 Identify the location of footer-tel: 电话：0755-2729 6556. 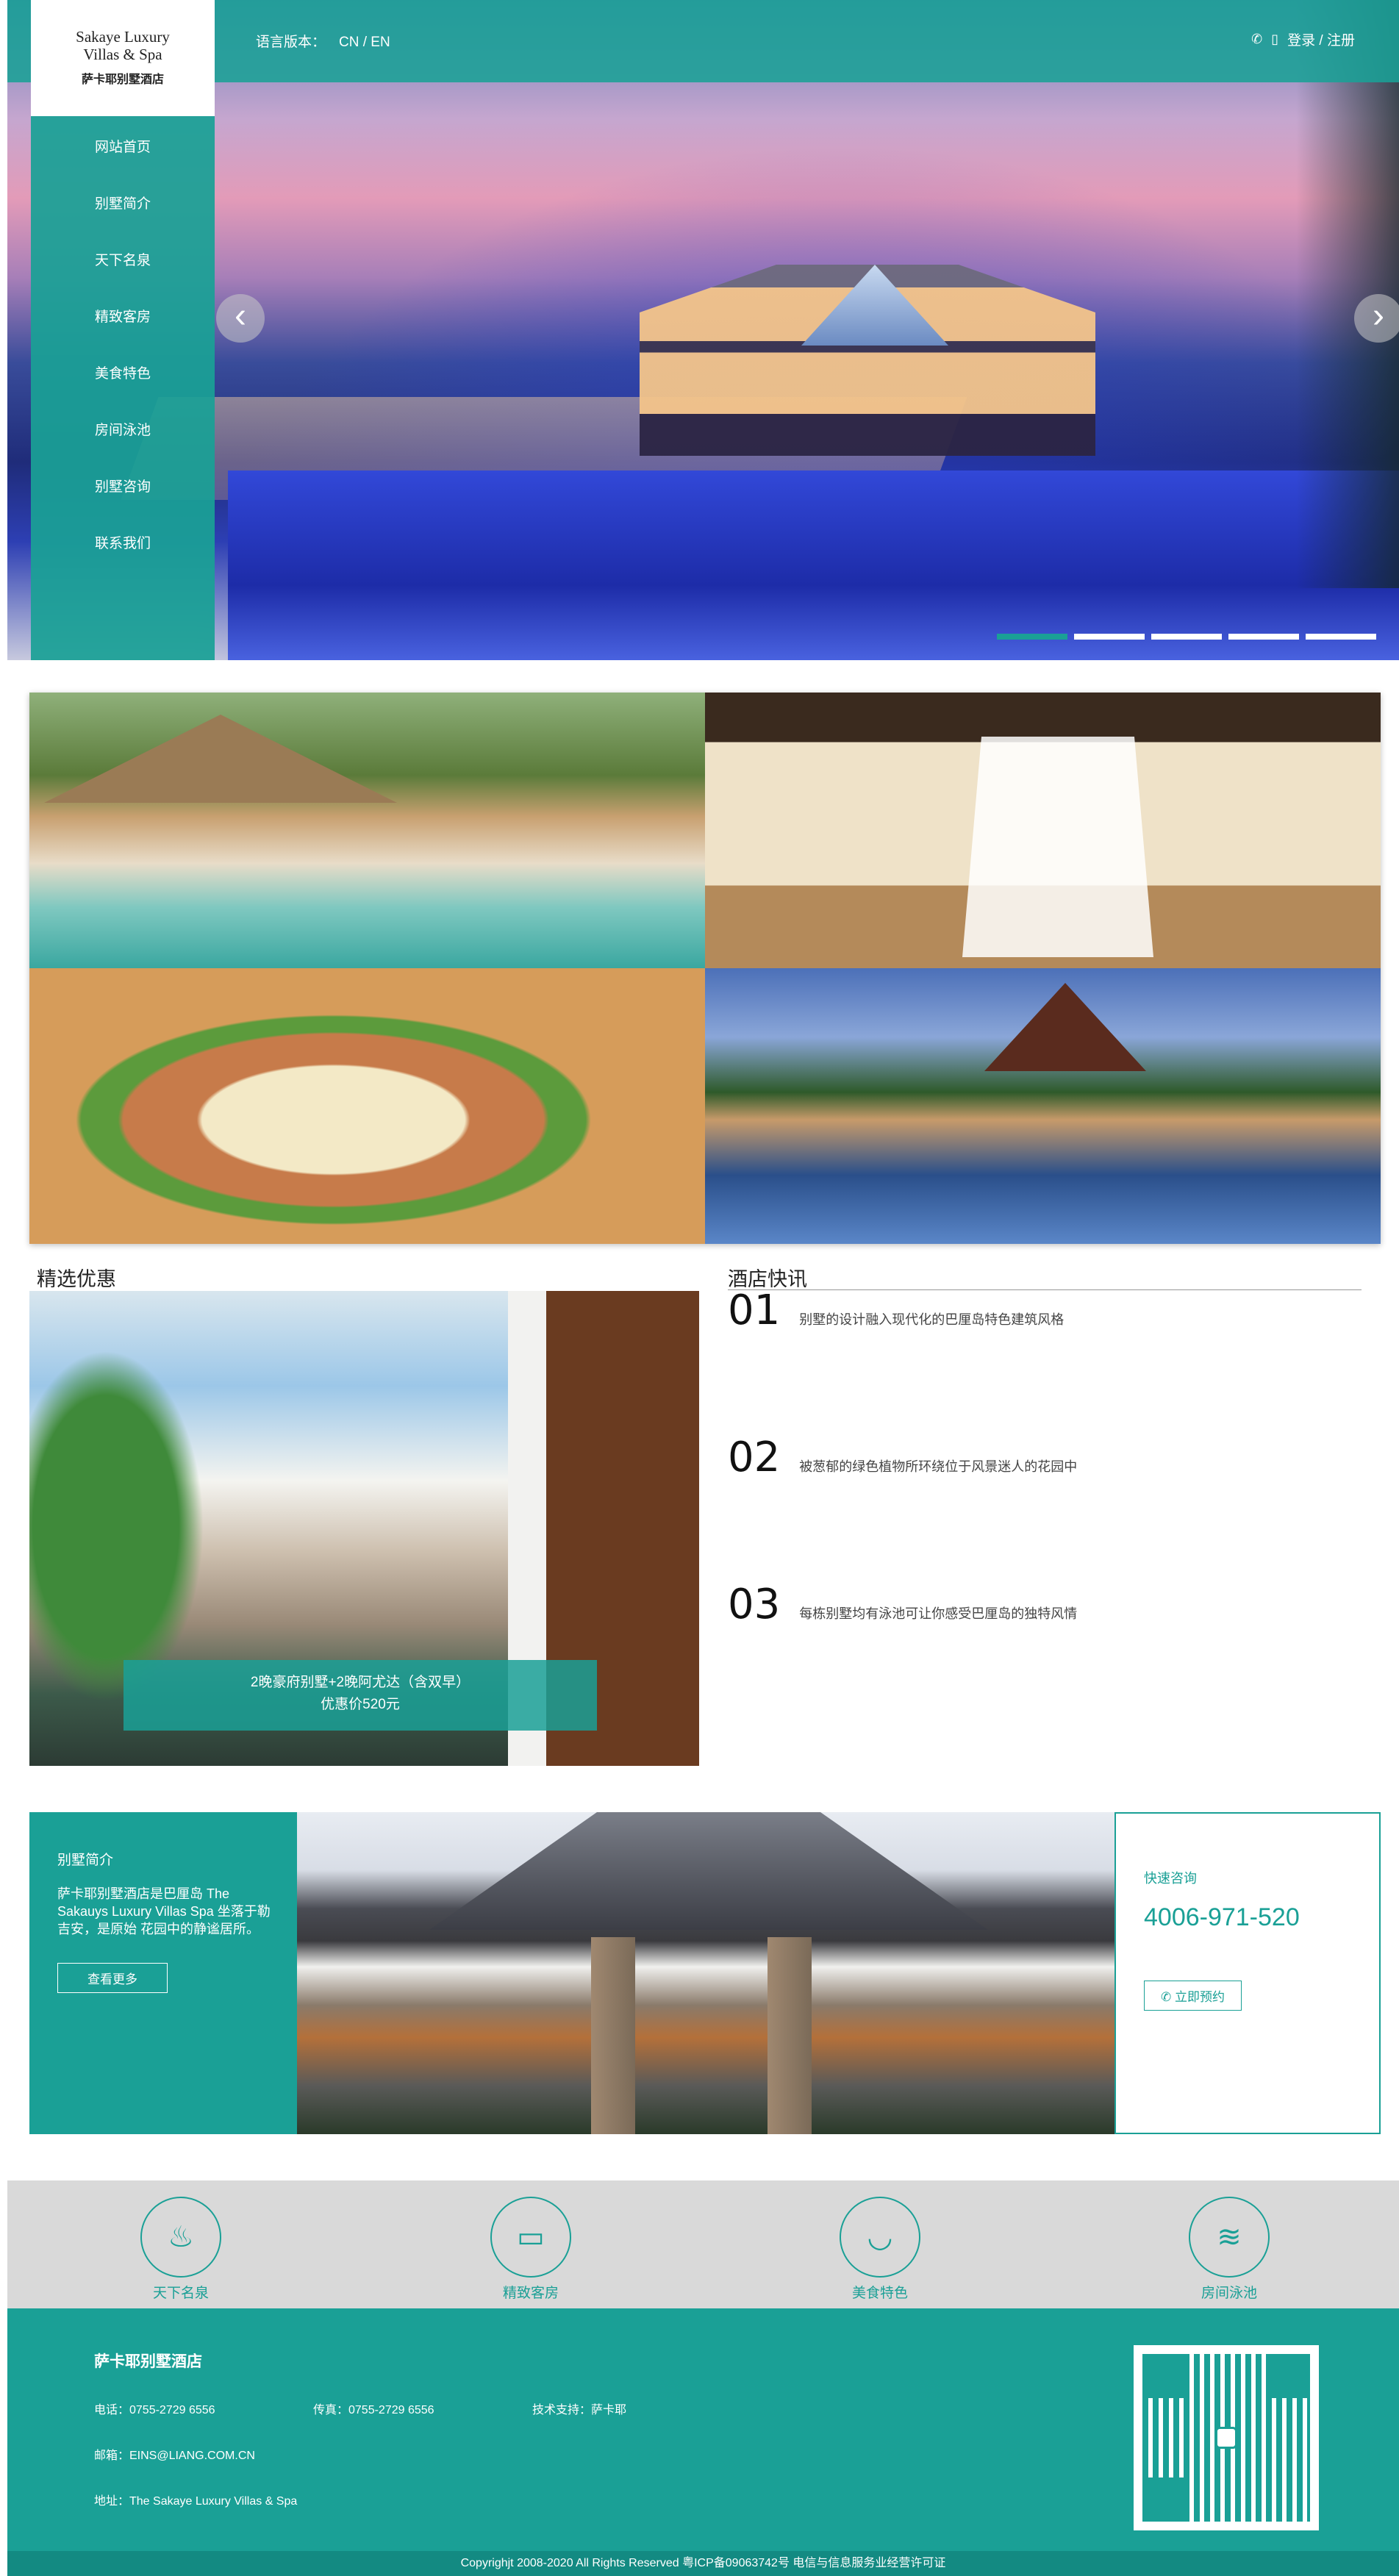
(154, 2410).